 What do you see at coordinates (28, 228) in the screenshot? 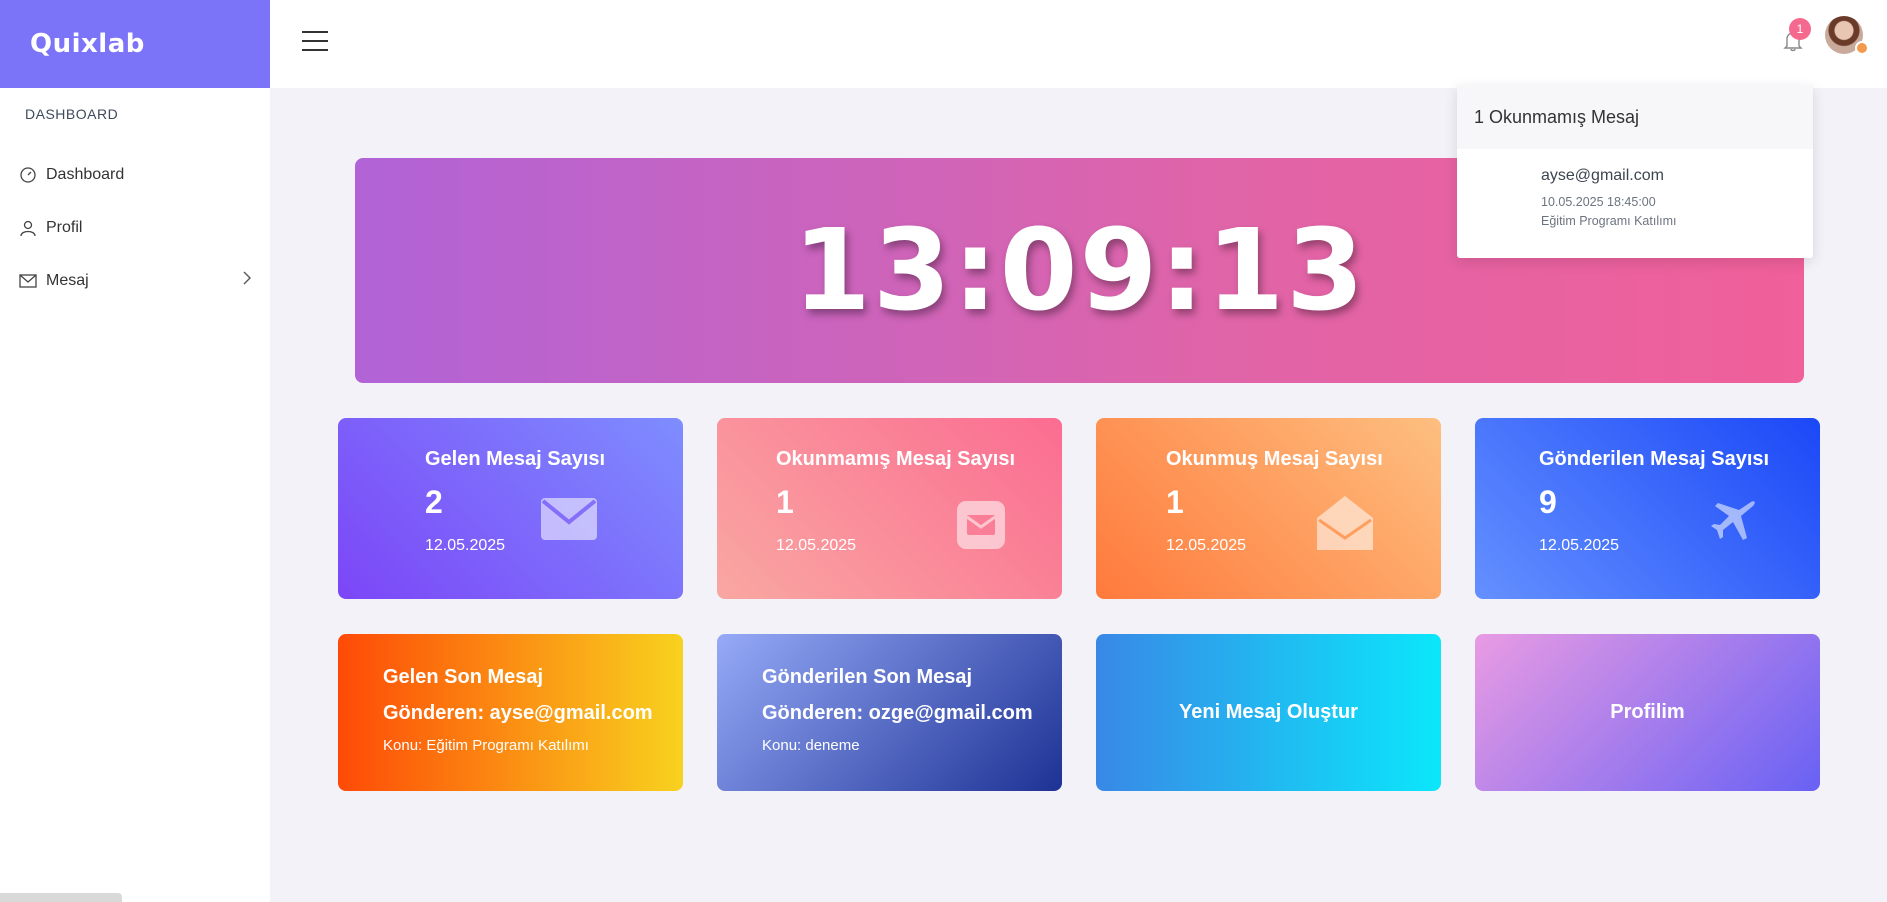
I see `user-icon` at bounding box center [28, 228].